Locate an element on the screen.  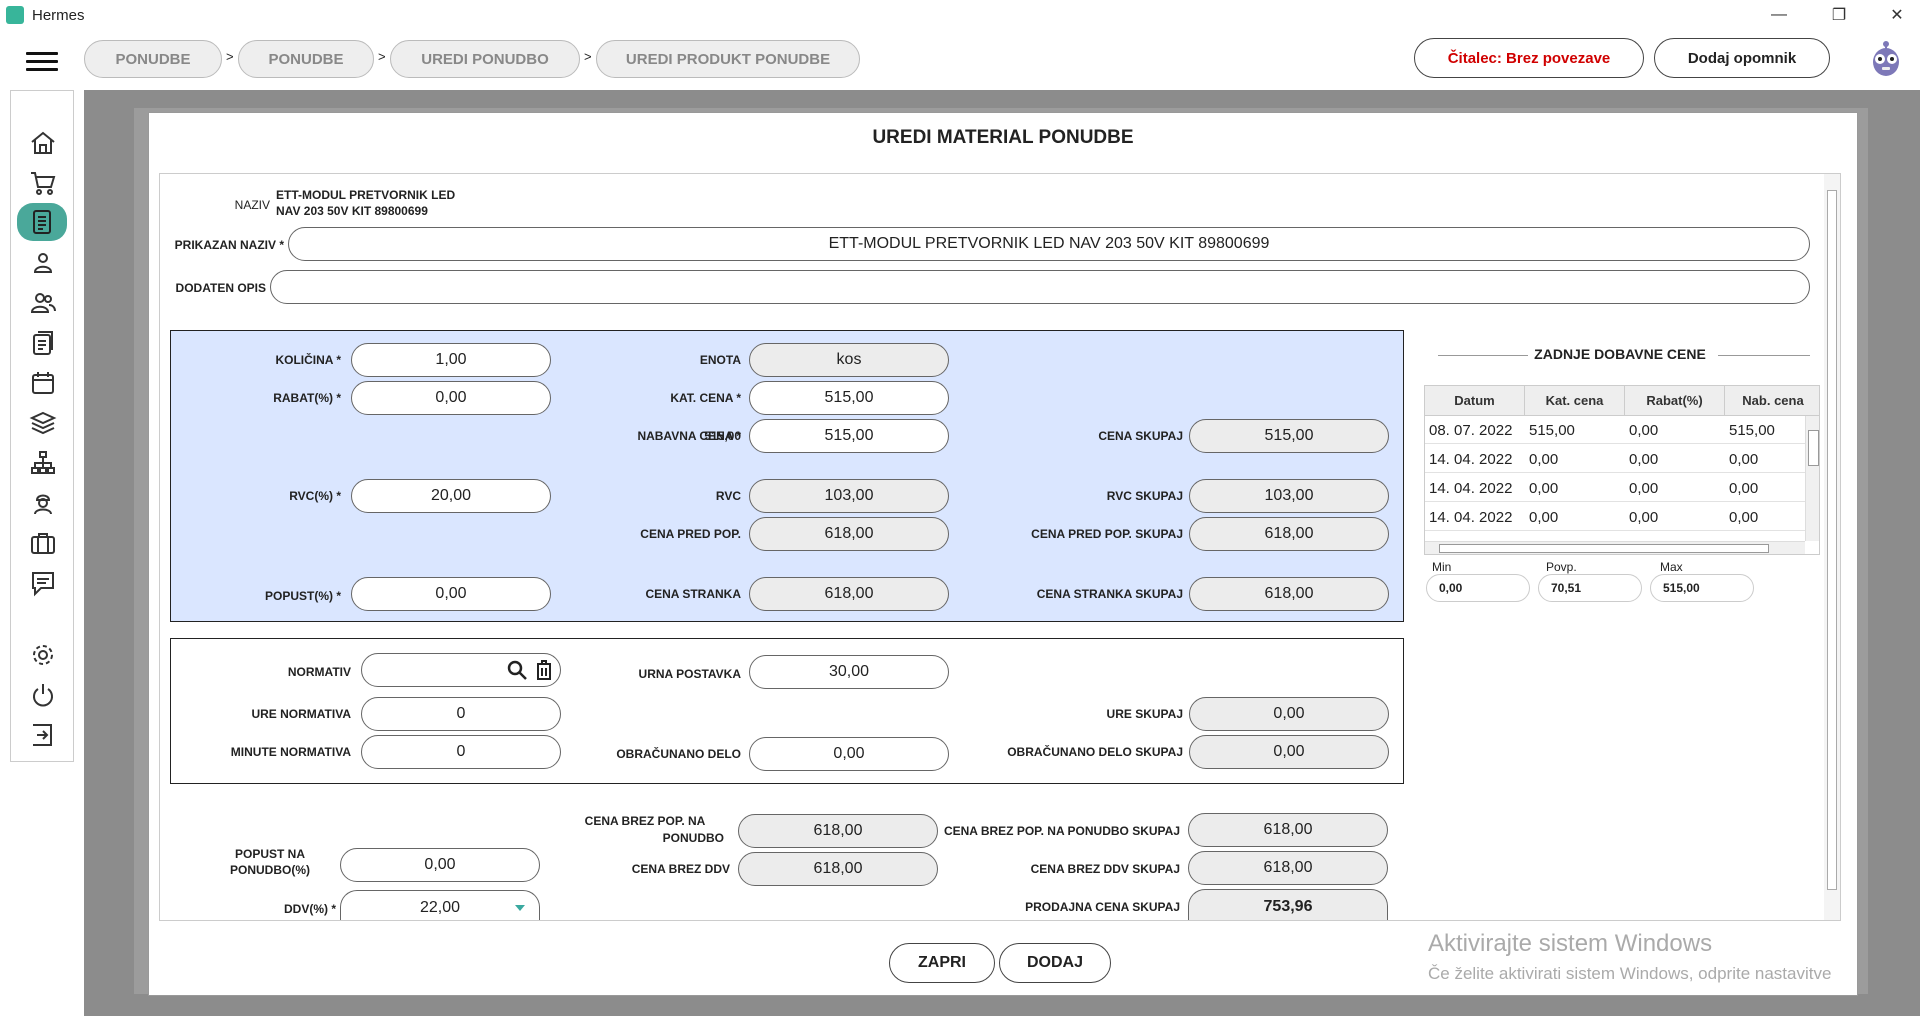
user-avatar is located at coordinates (1886, 58).